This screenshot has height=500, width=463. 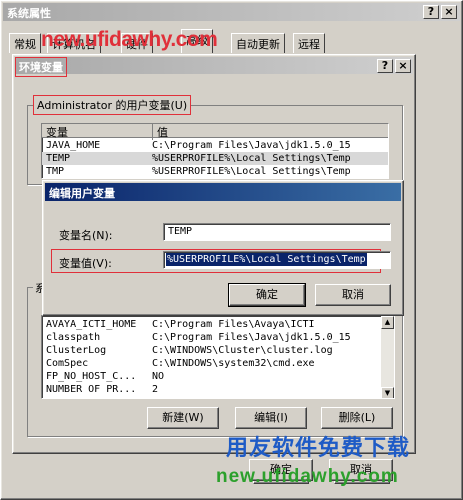 I want to click on table-row: TMP %USERPROFILE%\Local Settings\Temp, so click(x=215, y=171).